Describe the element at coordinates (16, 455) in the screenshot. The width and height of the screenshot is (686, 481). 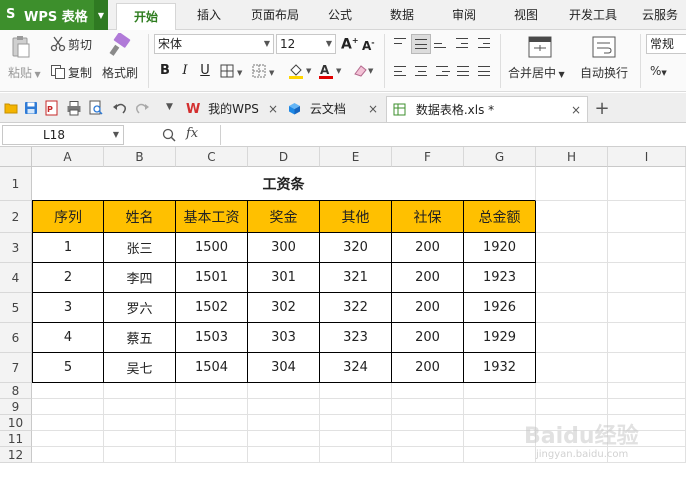
I see `row-header-12: 12` at that location.